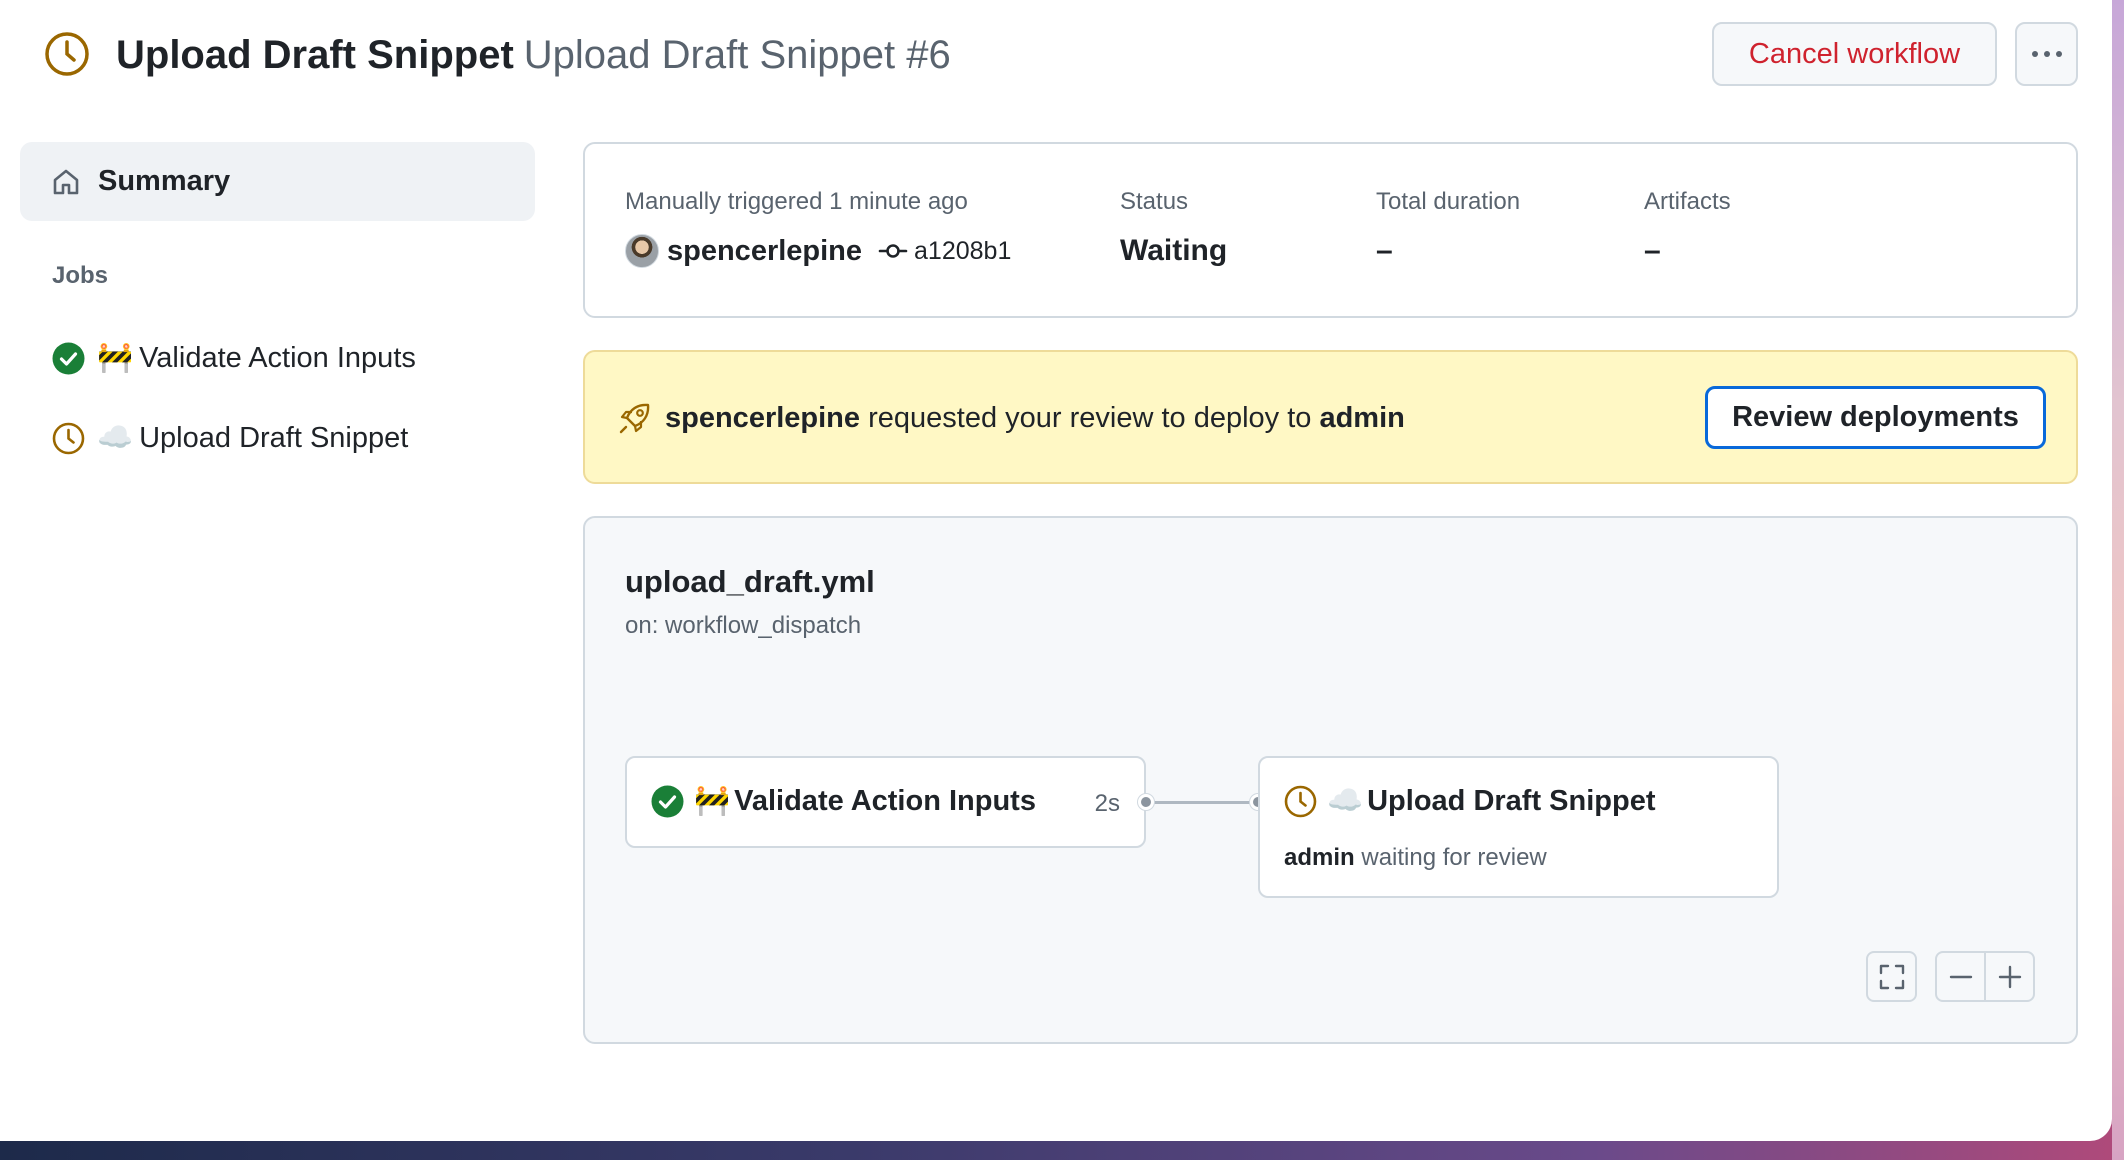 The height and width of the screenshot is (1160, 2124). I want to click on cancel-workflow-button: Cancel workflow, so click(1854, 54).